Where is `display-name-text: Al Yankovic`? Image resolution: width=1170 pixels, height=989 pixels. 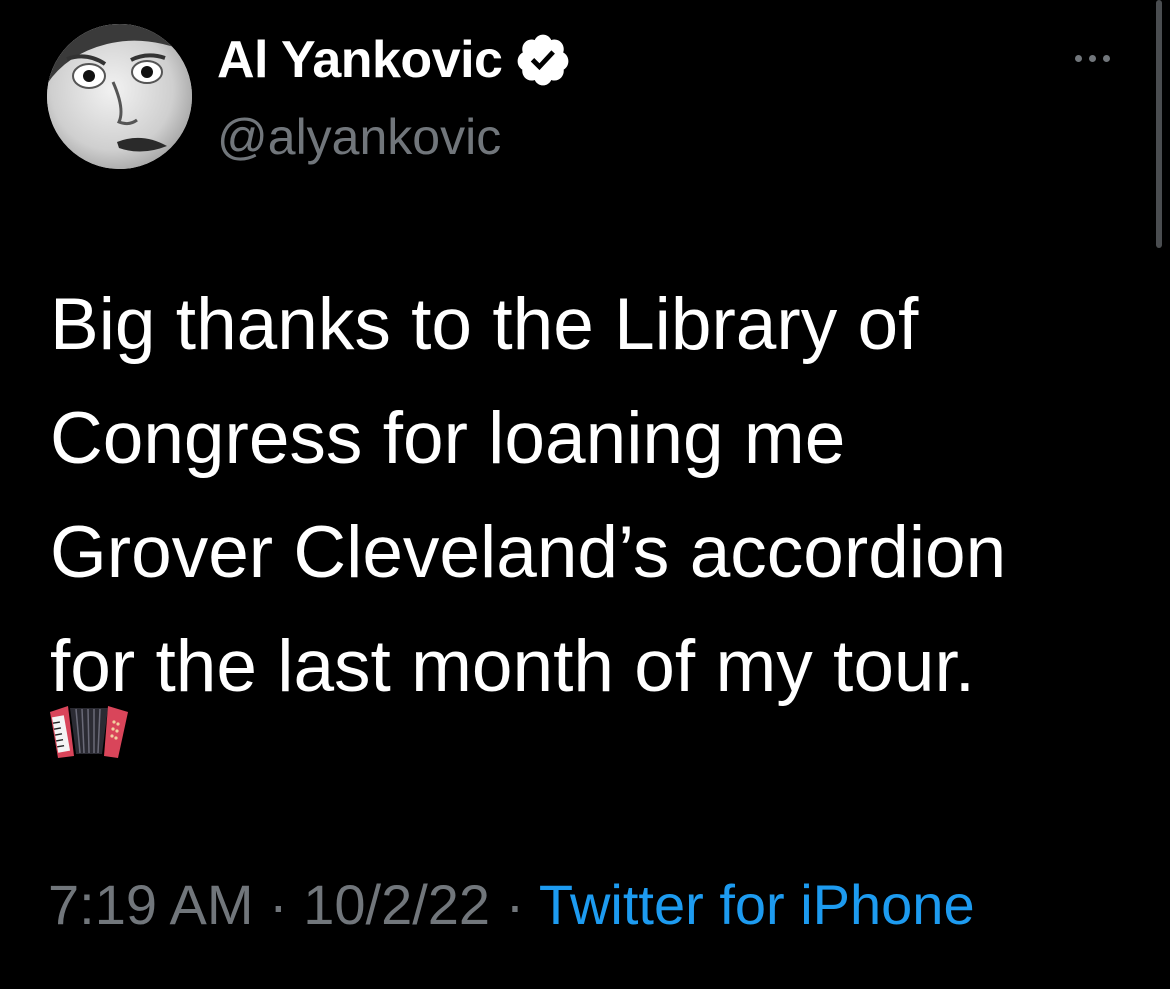
display-name-text: Al Yankovic is located at coordinates (360, 60).